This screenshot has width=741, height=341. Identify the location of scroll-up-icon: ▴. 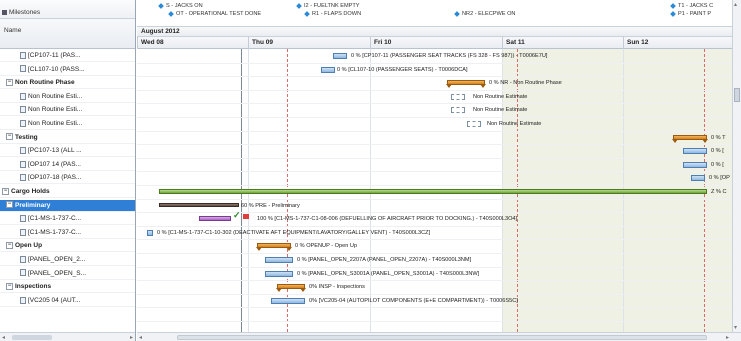
(735, 4).